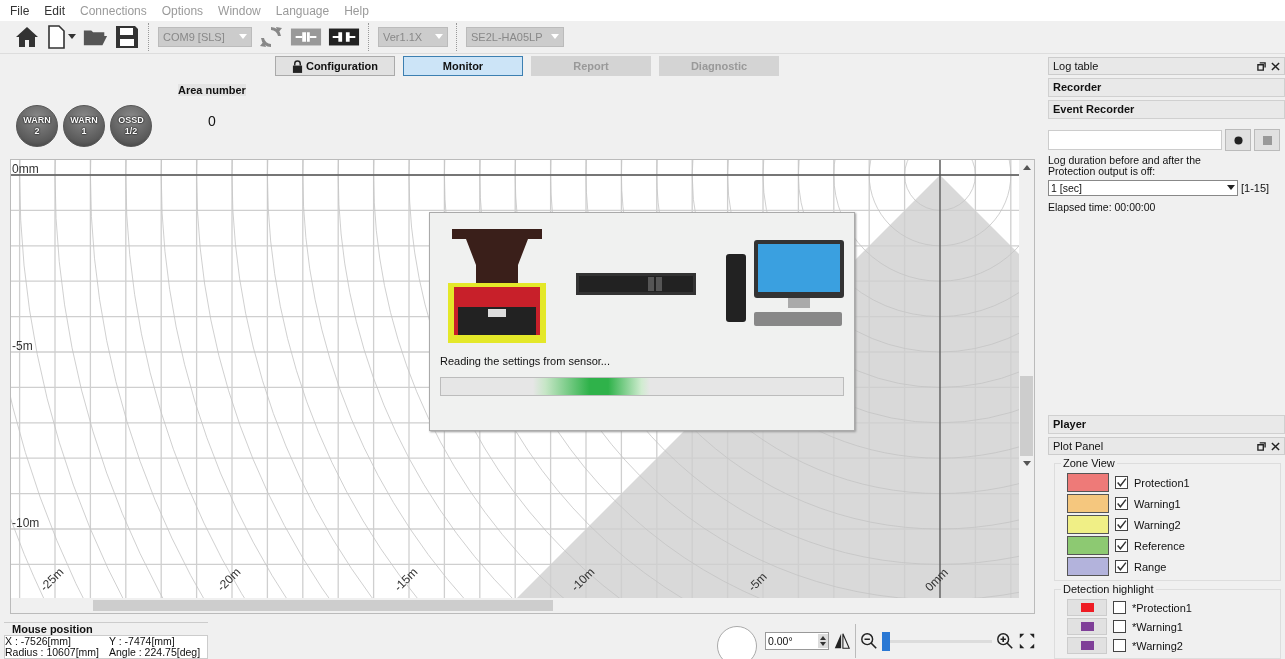 Image resolution: width=1285 pixels, height=659 pixels. I want to click on duration-dropdown: 1 [sec], so click(1143, 188).